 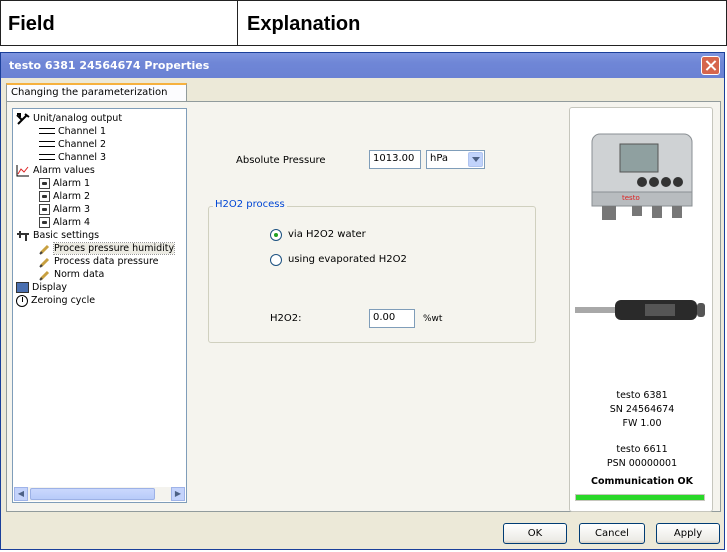 What do you see at coordinates (64, 183) in the screenshot?
I see `tree-item-alarm-1: Alarm 1` at bounding box center [64, 183].